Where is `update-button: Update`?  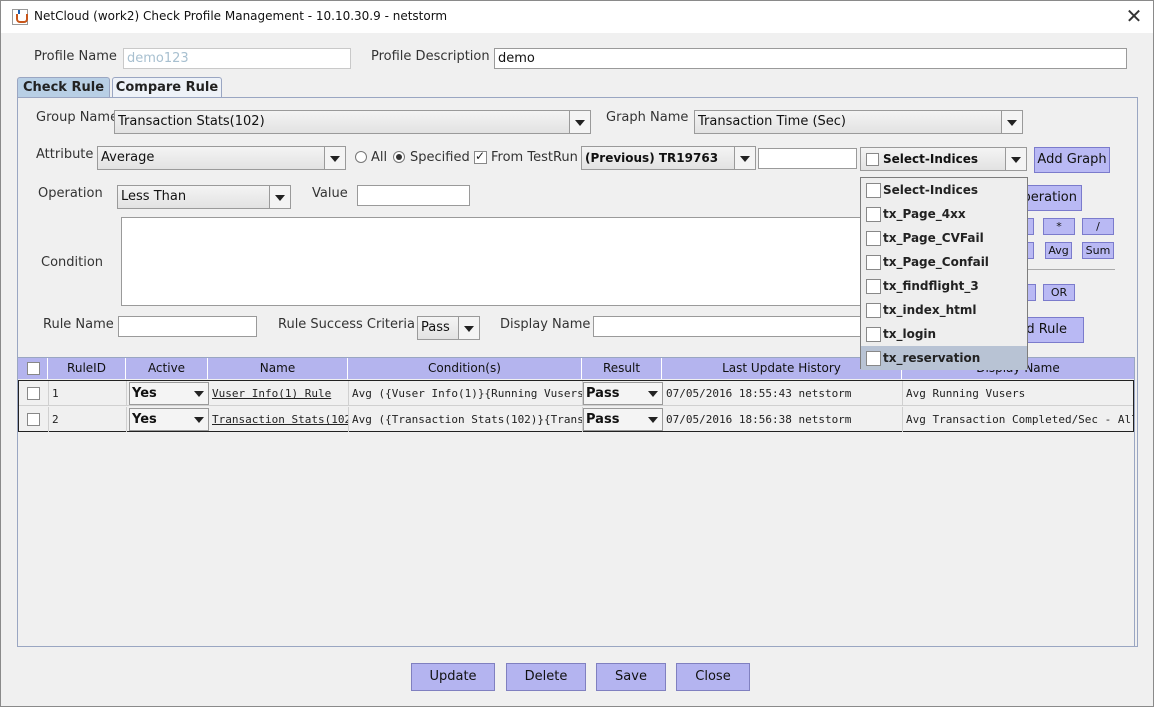
update-button: Update is located at coordinates (453, 677).